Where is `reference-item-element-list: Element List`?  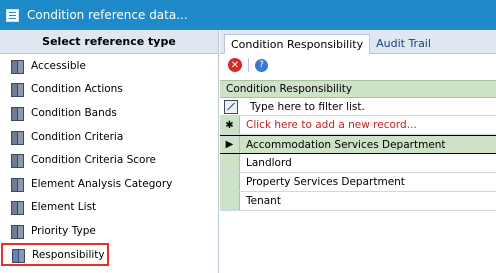
reference-item-element-list: Element List is located at coordinates (109, 208).